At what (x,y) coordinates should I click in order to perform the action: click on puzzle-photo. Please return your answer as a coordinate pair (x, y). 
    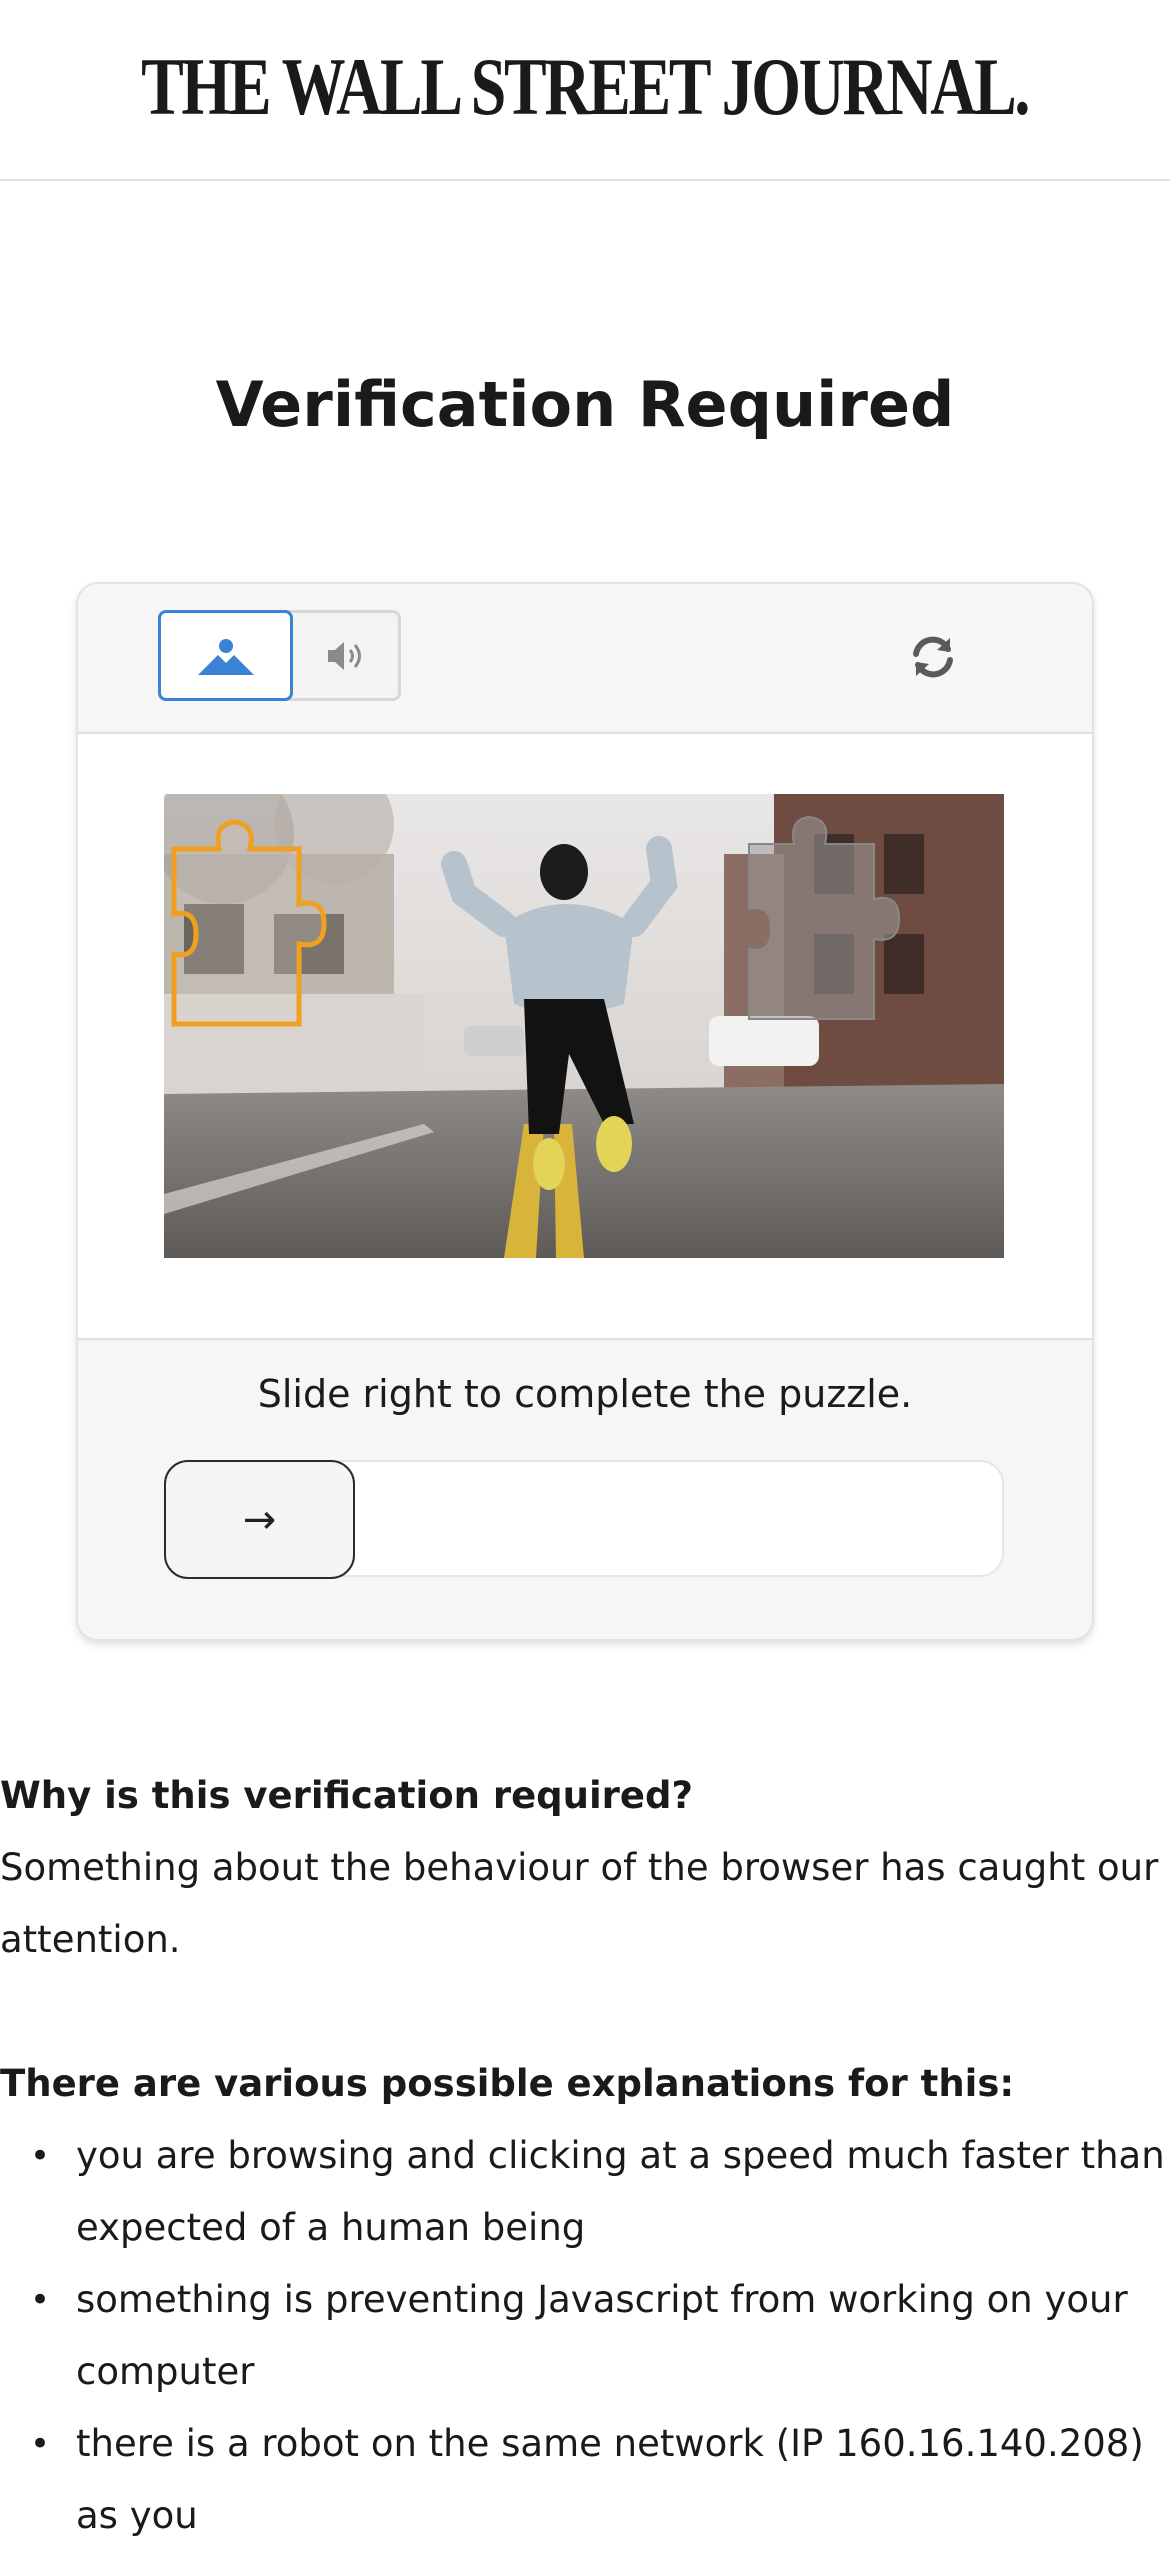
    Looking at the image, I should click on (584, 1026).